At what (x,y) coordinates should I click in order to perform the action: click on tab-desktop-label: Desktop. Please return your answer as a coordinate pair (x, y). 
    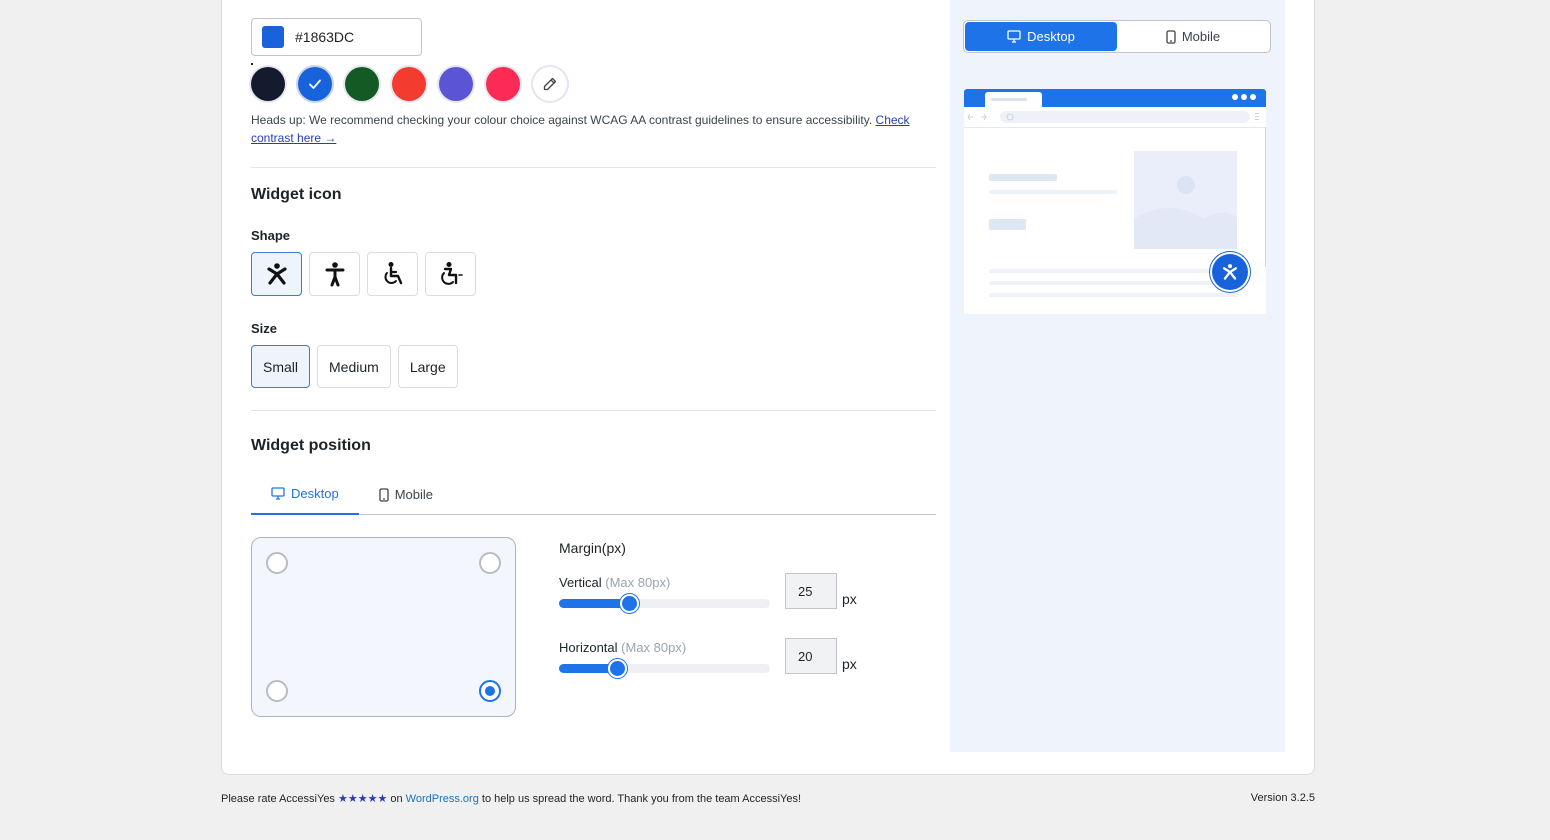
    Looking at the image, I should click on (315, 493).